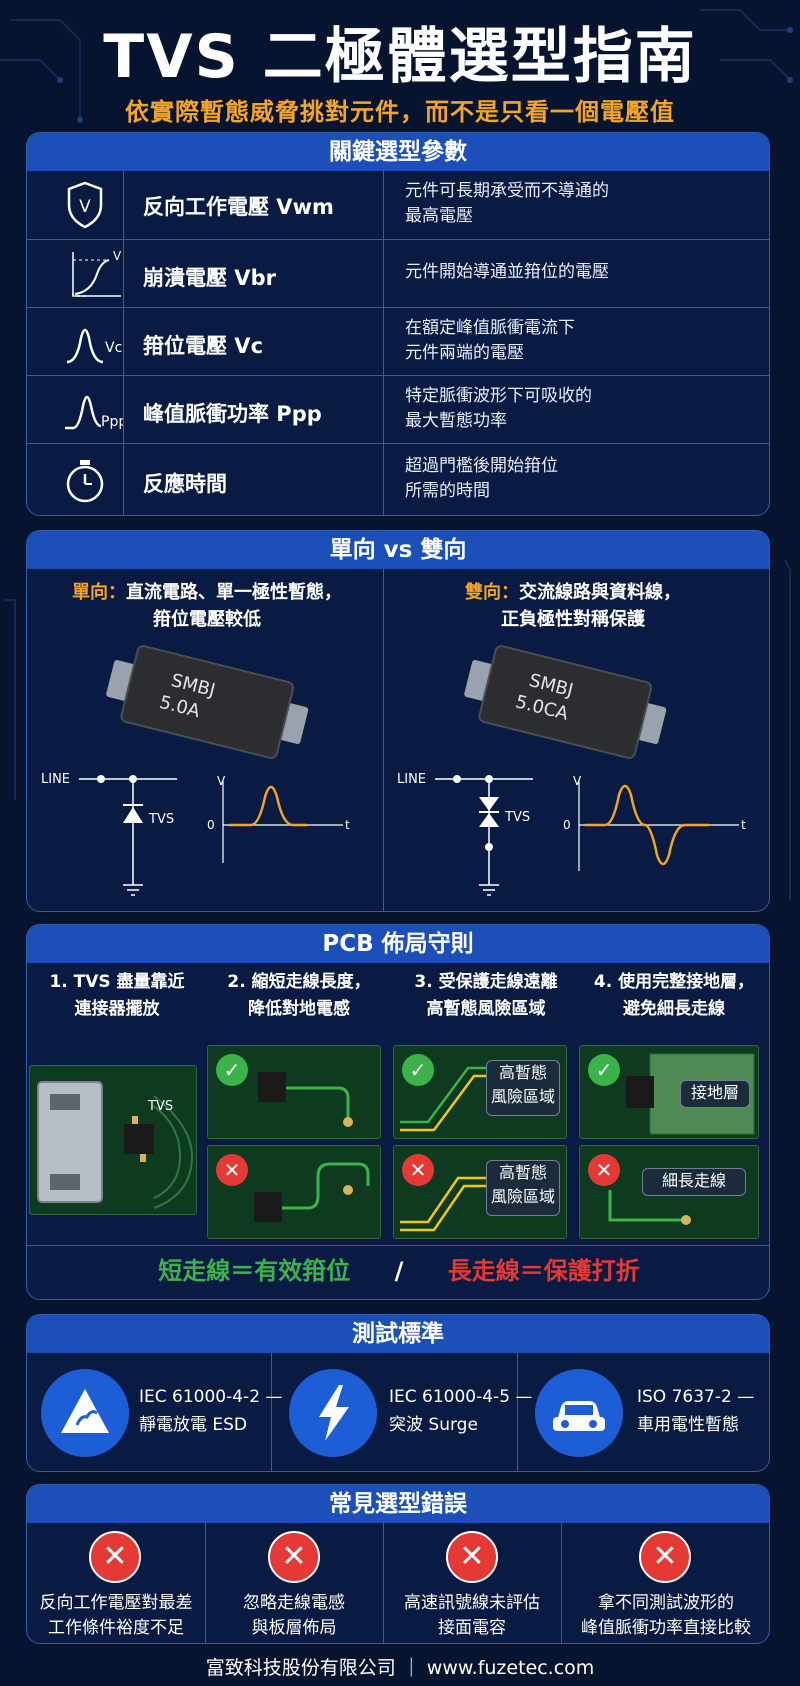 This screenshot has height=1686, width=800. What do you see at coordinates (232, 414) in the screenshot?
I see `param-name: 峰值脈衝功率 Ppp` at bounding box center [232, 414].